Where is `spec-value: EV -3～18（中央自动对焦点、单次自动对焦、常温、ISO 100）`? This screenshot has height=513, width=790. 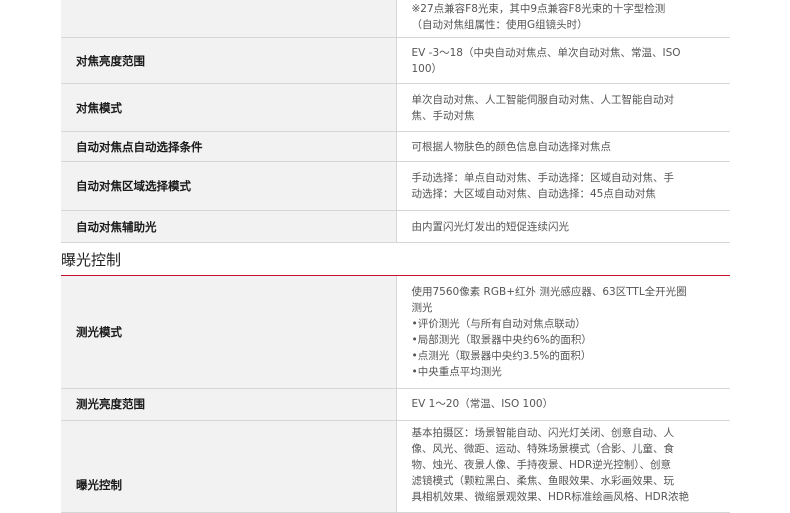
spec-value: EV -3～18（中央自动对焦点、单次自动对焦、常温、ISO 100） is located at coordinates (563, 60).